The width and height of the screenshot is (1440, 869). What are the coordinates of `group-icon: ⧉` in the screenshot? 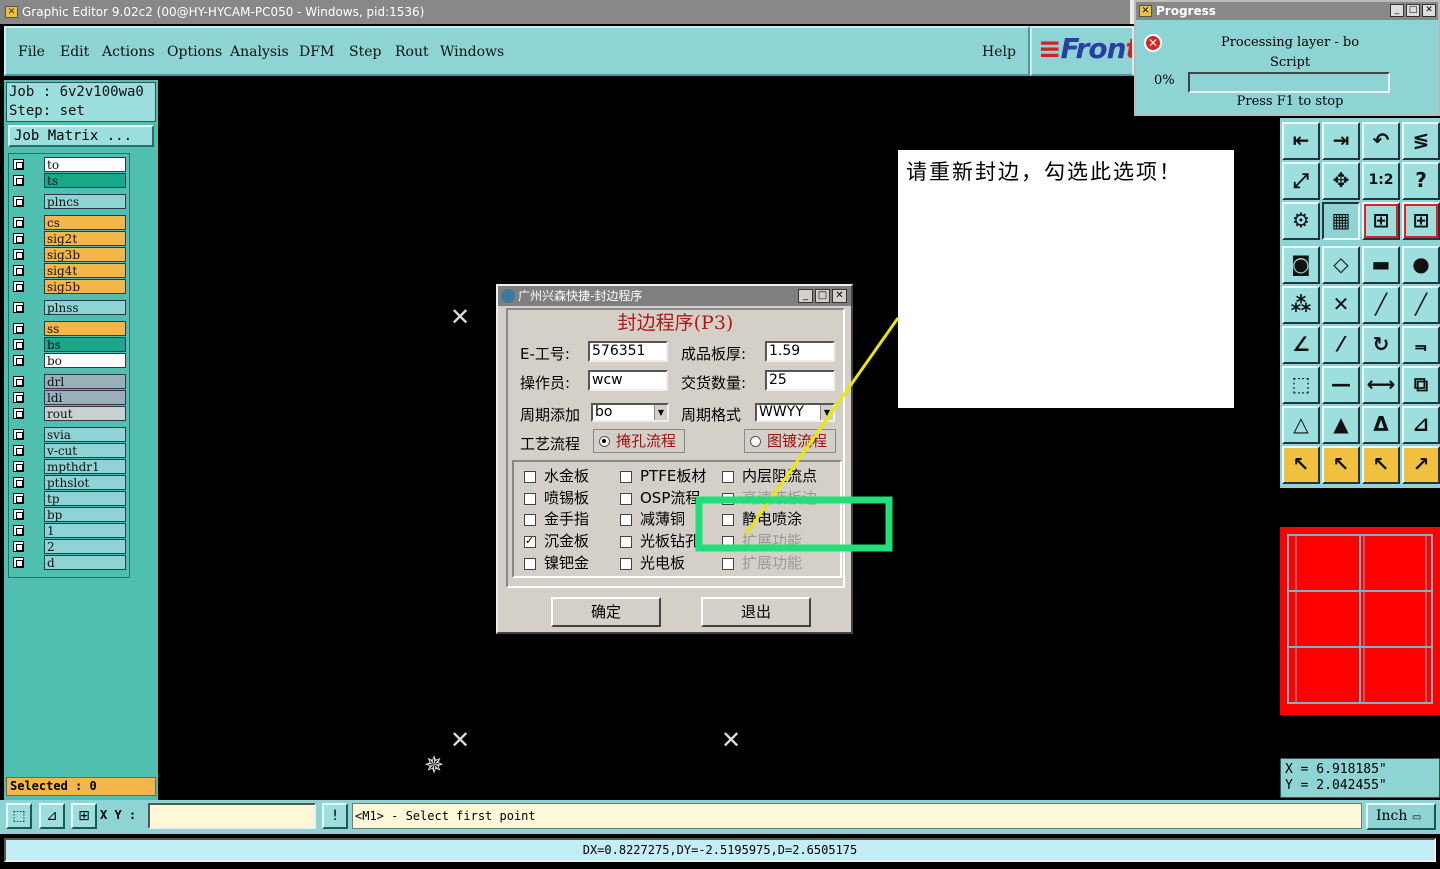 It's located at (1421, 385).